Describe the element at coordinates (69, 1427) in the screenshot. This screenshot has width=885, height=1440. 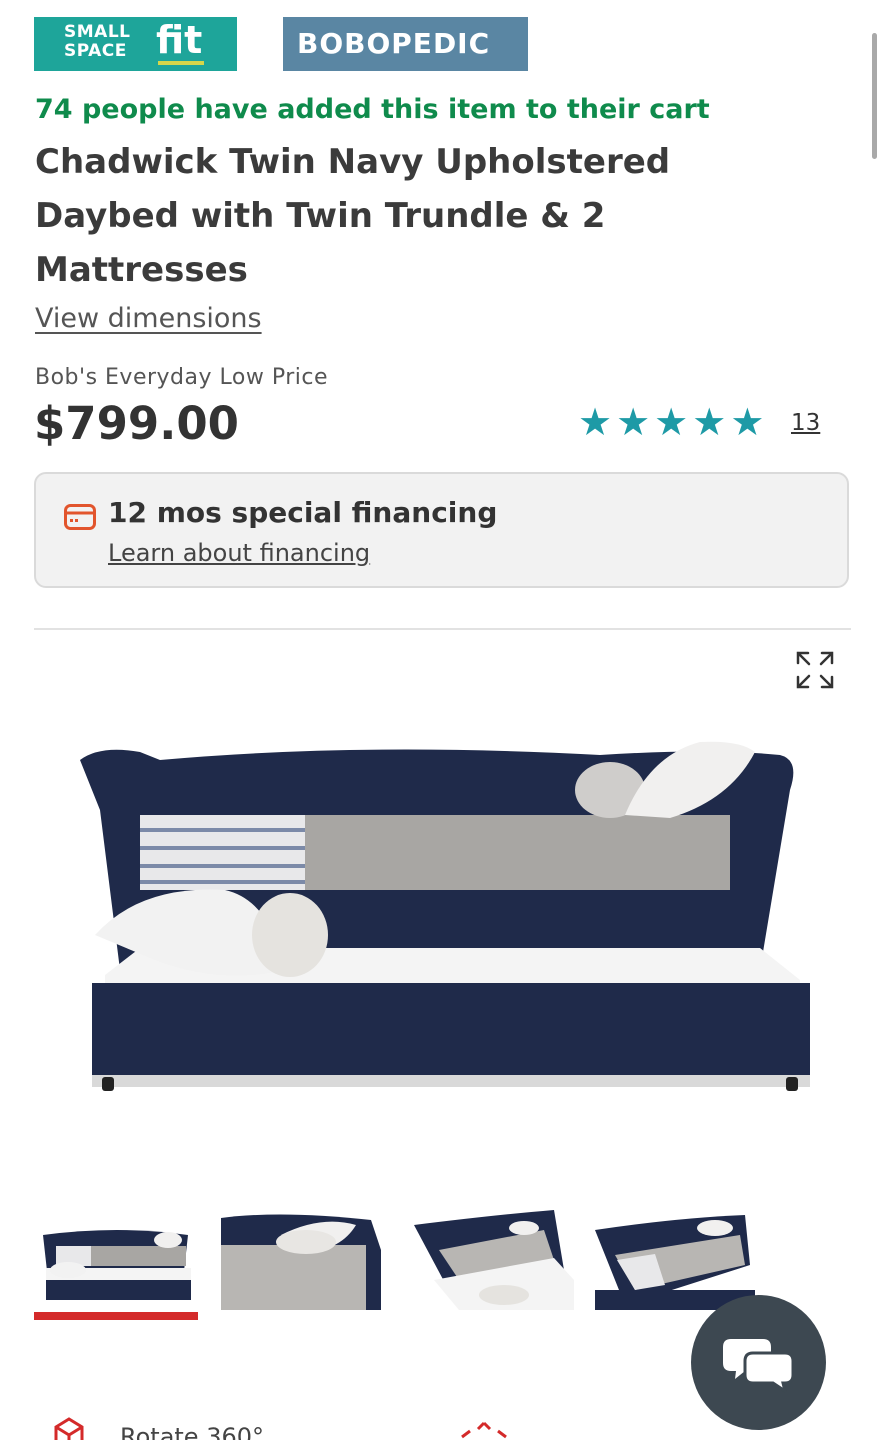
I see `rotate-360-icon` at that location.